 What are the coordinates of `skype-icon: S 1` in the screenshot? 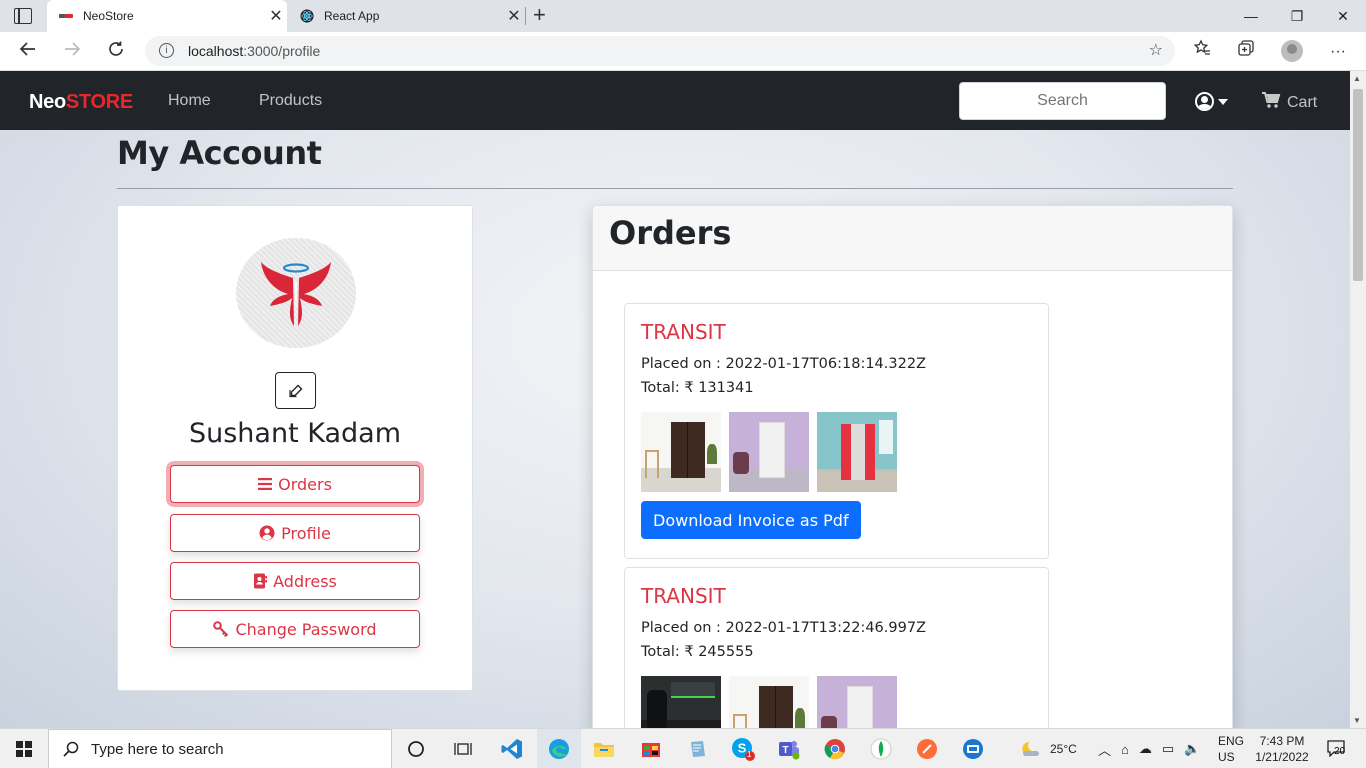 It's located at (743, 749).